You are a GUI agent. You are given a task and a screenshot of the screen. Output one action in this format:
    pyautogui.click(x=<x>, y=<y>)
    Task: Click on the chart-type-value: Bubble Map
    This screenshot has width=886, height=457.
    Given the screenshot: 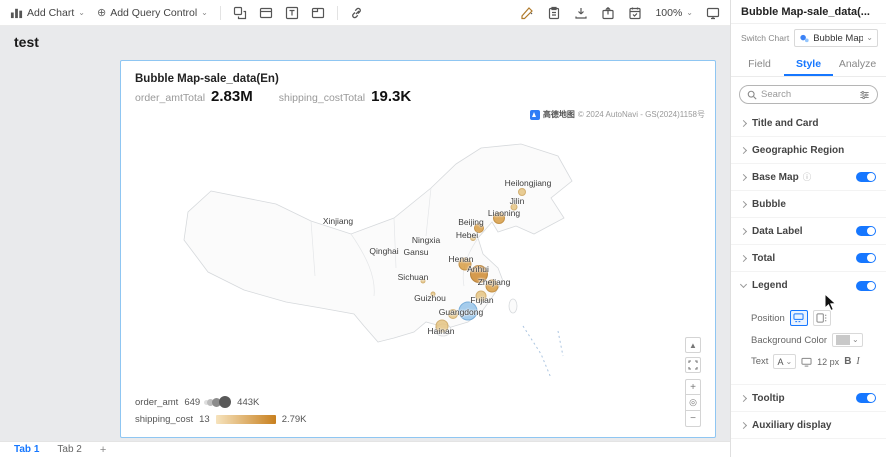 What is the action you would take?
    pyautogui.click(x=838, y=38)
    